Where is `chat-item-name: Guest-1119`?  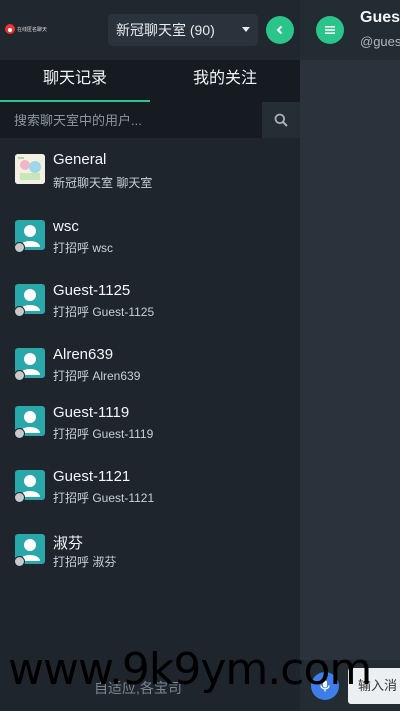
chat-item-name: Guest-1119 is located at coordinates (91, 412).